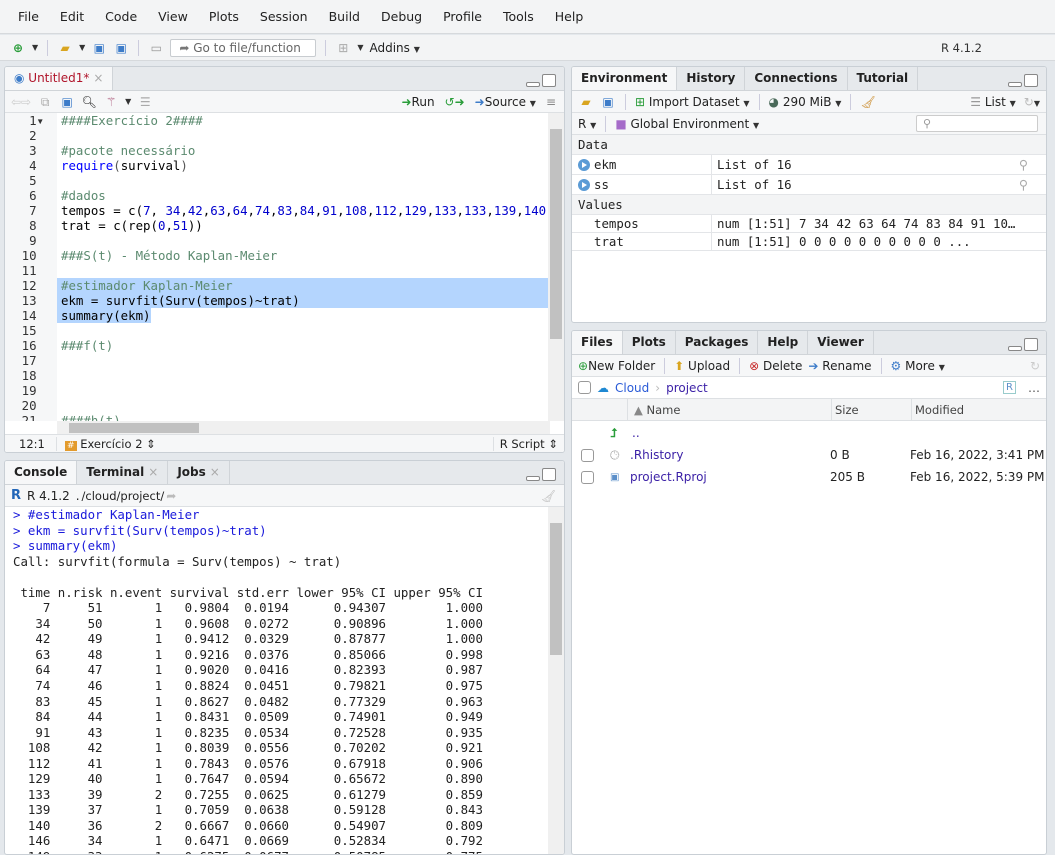 This screenshot has width=1055, height=855. Describe the element at coordinates (278, 225) in the screenshot. I see `code-line: 8 trat = c(rep(0,51))` at that location.